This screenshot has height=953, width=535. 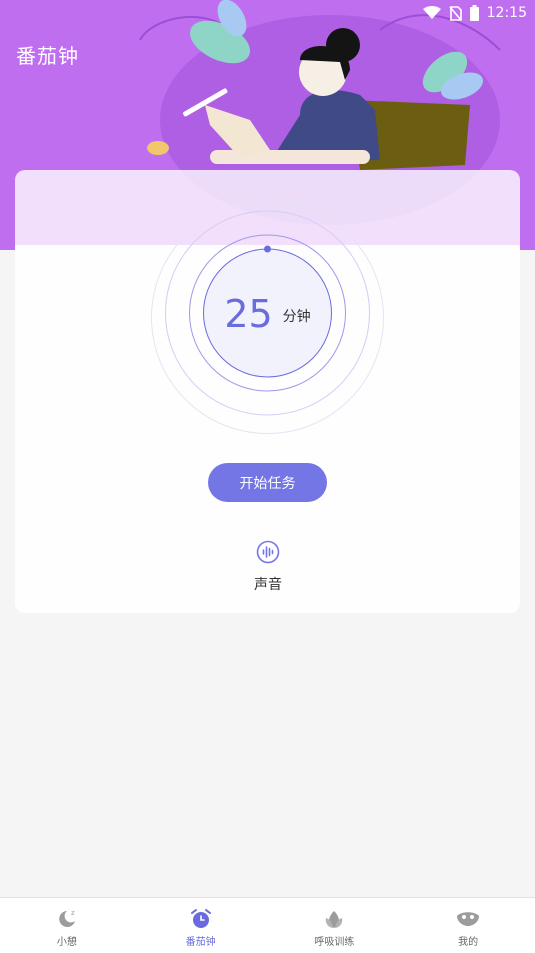 What do you see at coordinates (474, 13) in the screenshot?
I see `battery-icon` at bounding box center [474, 13].